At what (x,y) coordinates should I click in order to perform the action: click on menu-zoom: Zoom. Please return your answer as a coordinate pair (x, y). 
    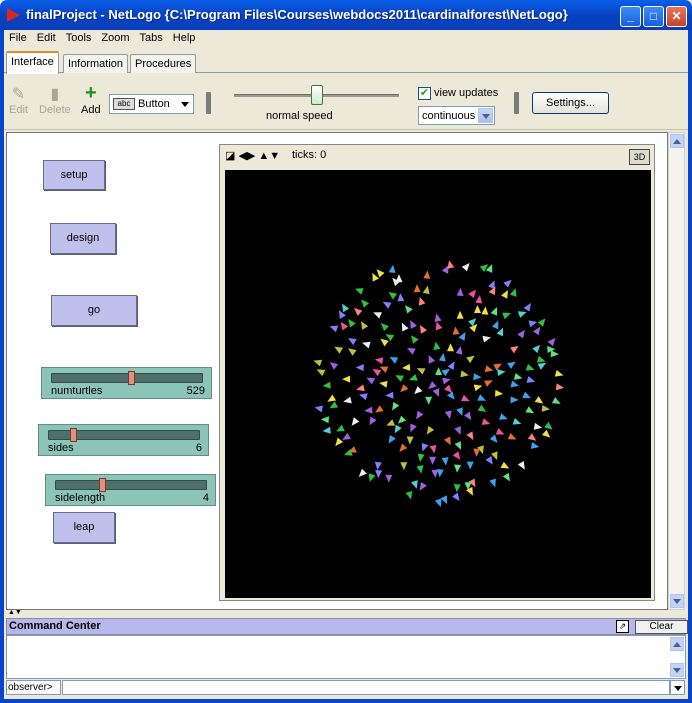
    Looking at the image, I should click on (115, 37).